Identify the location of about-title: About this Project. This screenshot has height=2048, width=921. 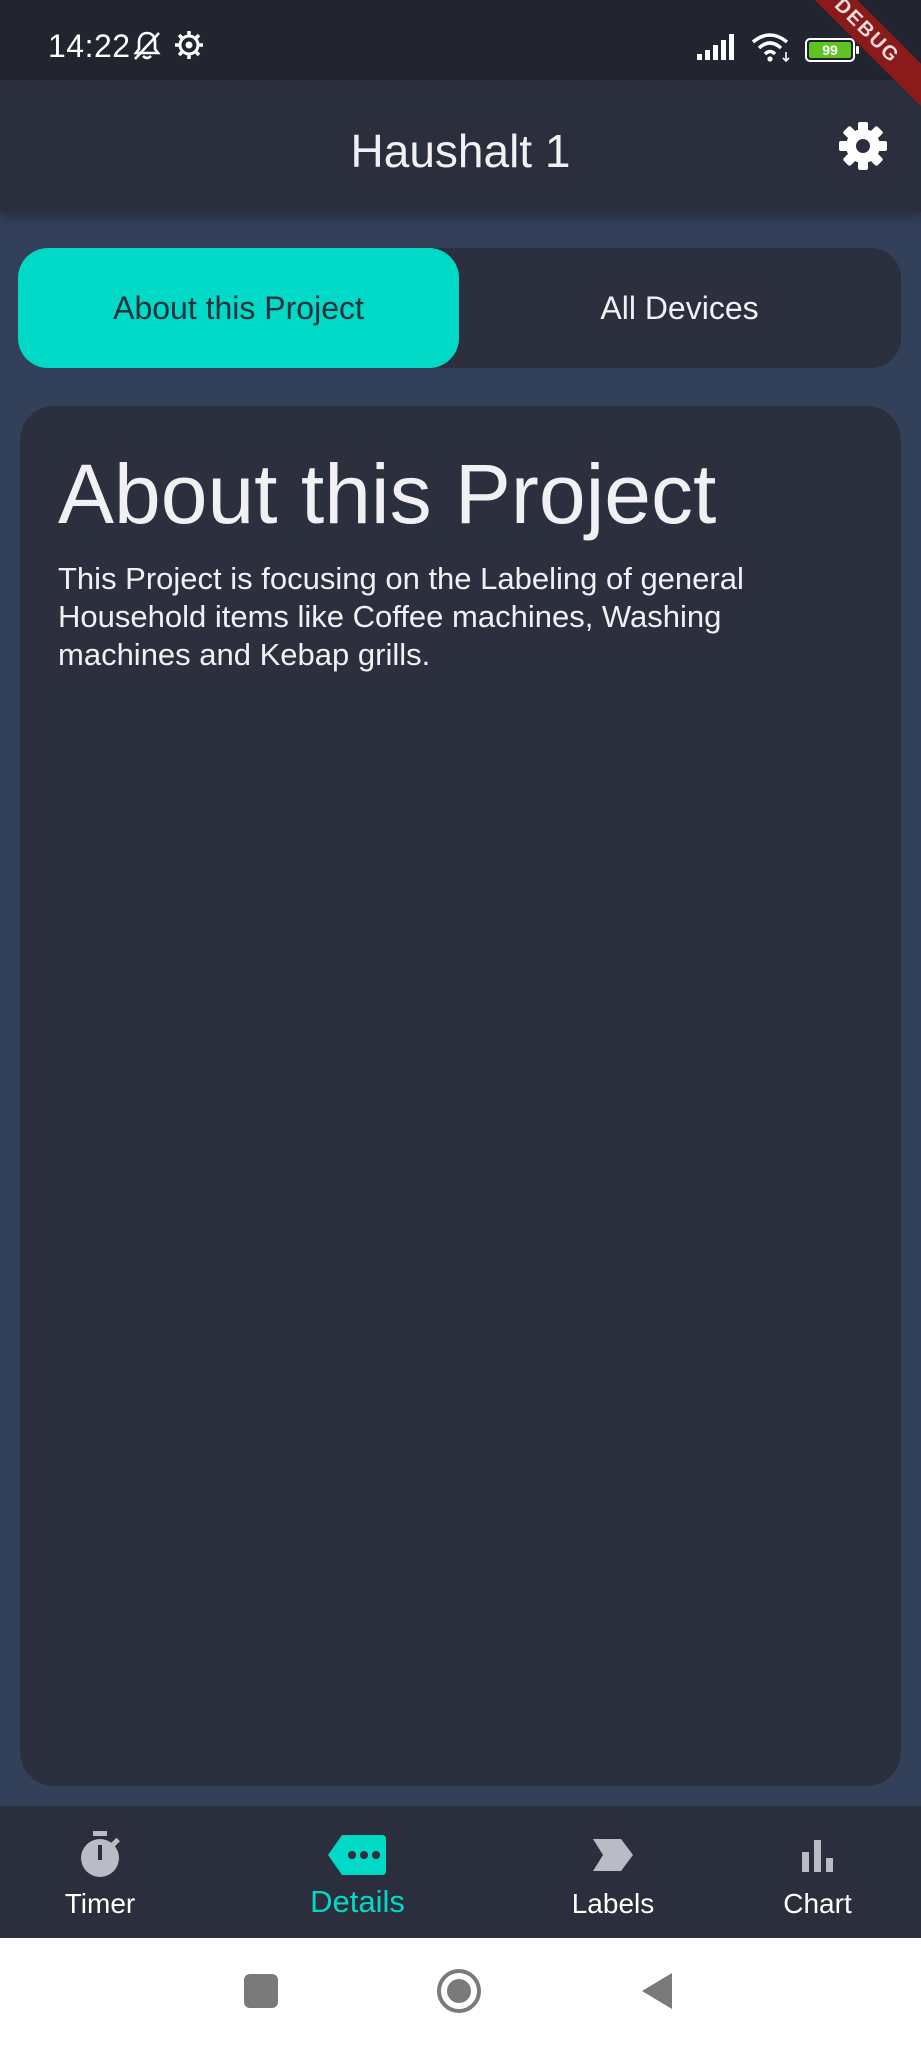
(387, 494).